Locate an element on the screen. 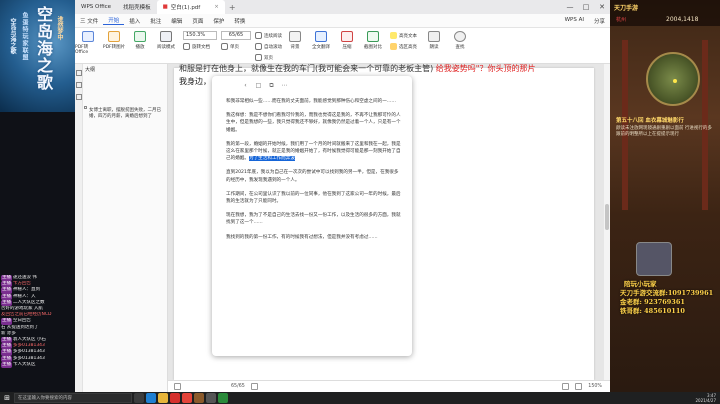 This screenshot has width=720, height=404. menu-item: 批注 is located at coordinates (155, 21).